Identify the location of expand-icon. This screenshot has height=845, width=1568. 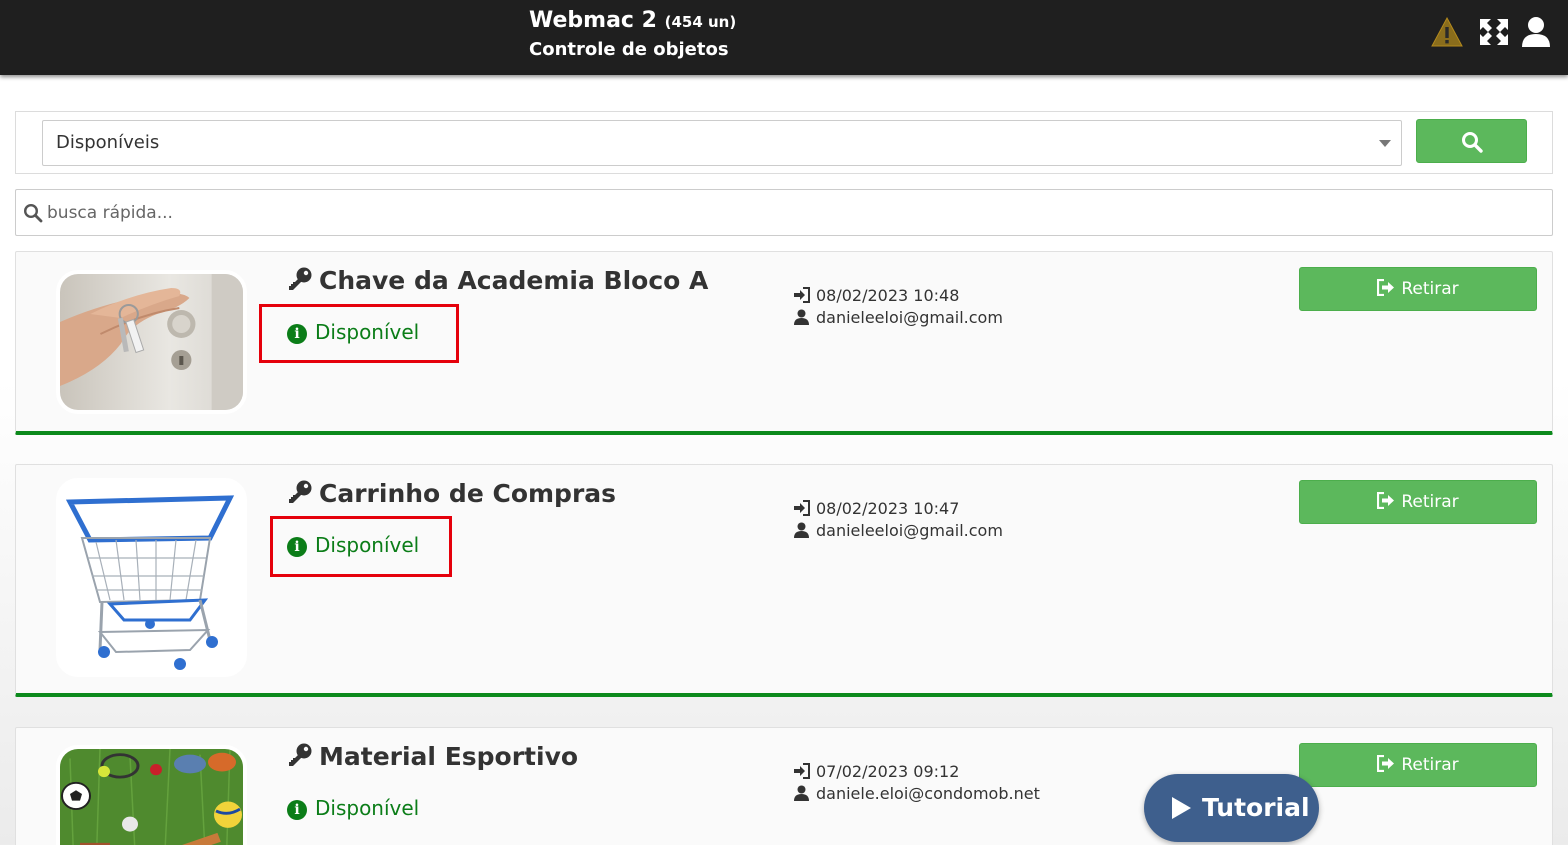
(1494, 32).